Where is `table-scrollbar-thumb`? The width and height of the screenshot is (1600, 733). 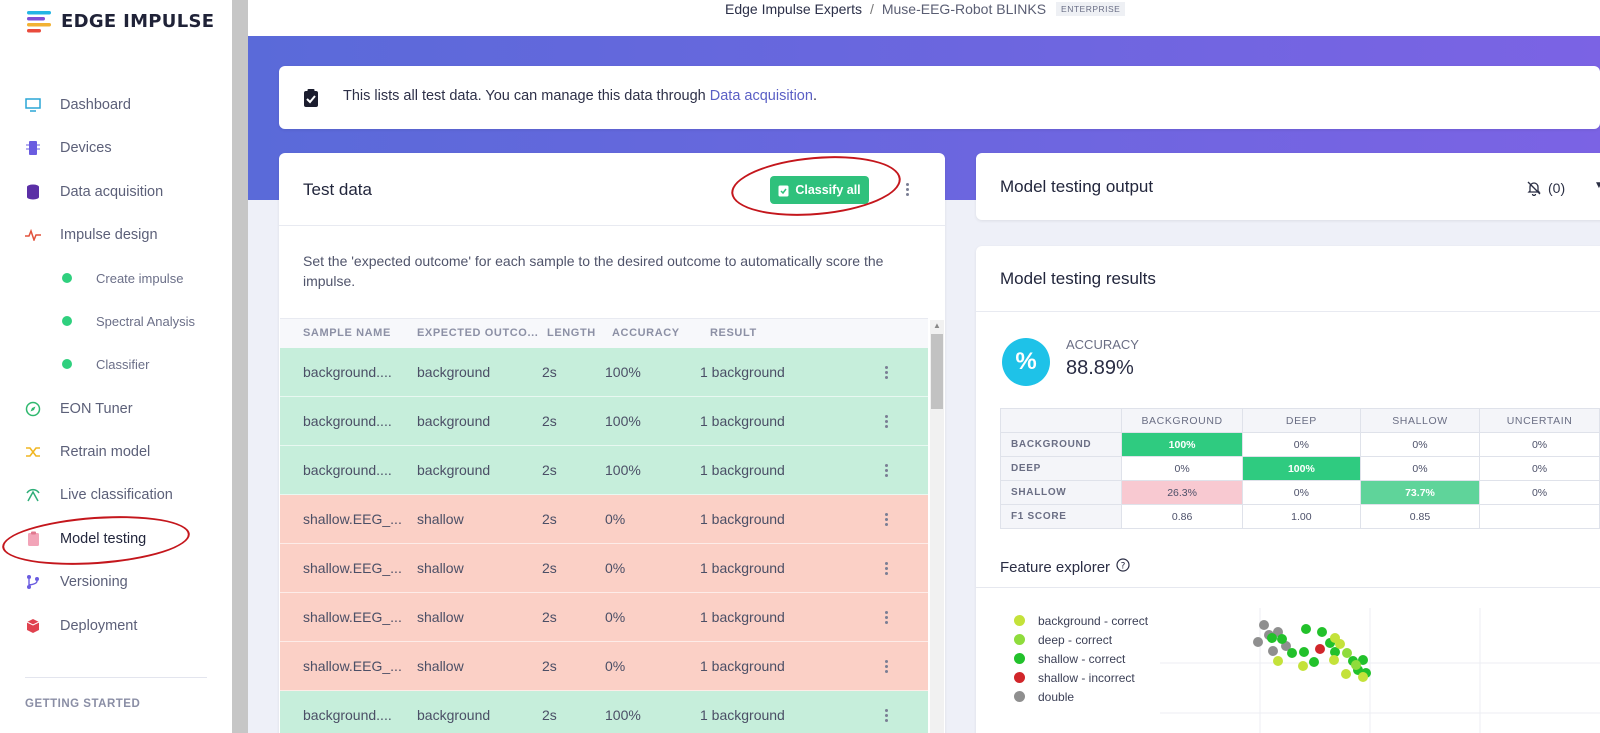 table-scrollbar-thumb is located at coordinates (937, 371).